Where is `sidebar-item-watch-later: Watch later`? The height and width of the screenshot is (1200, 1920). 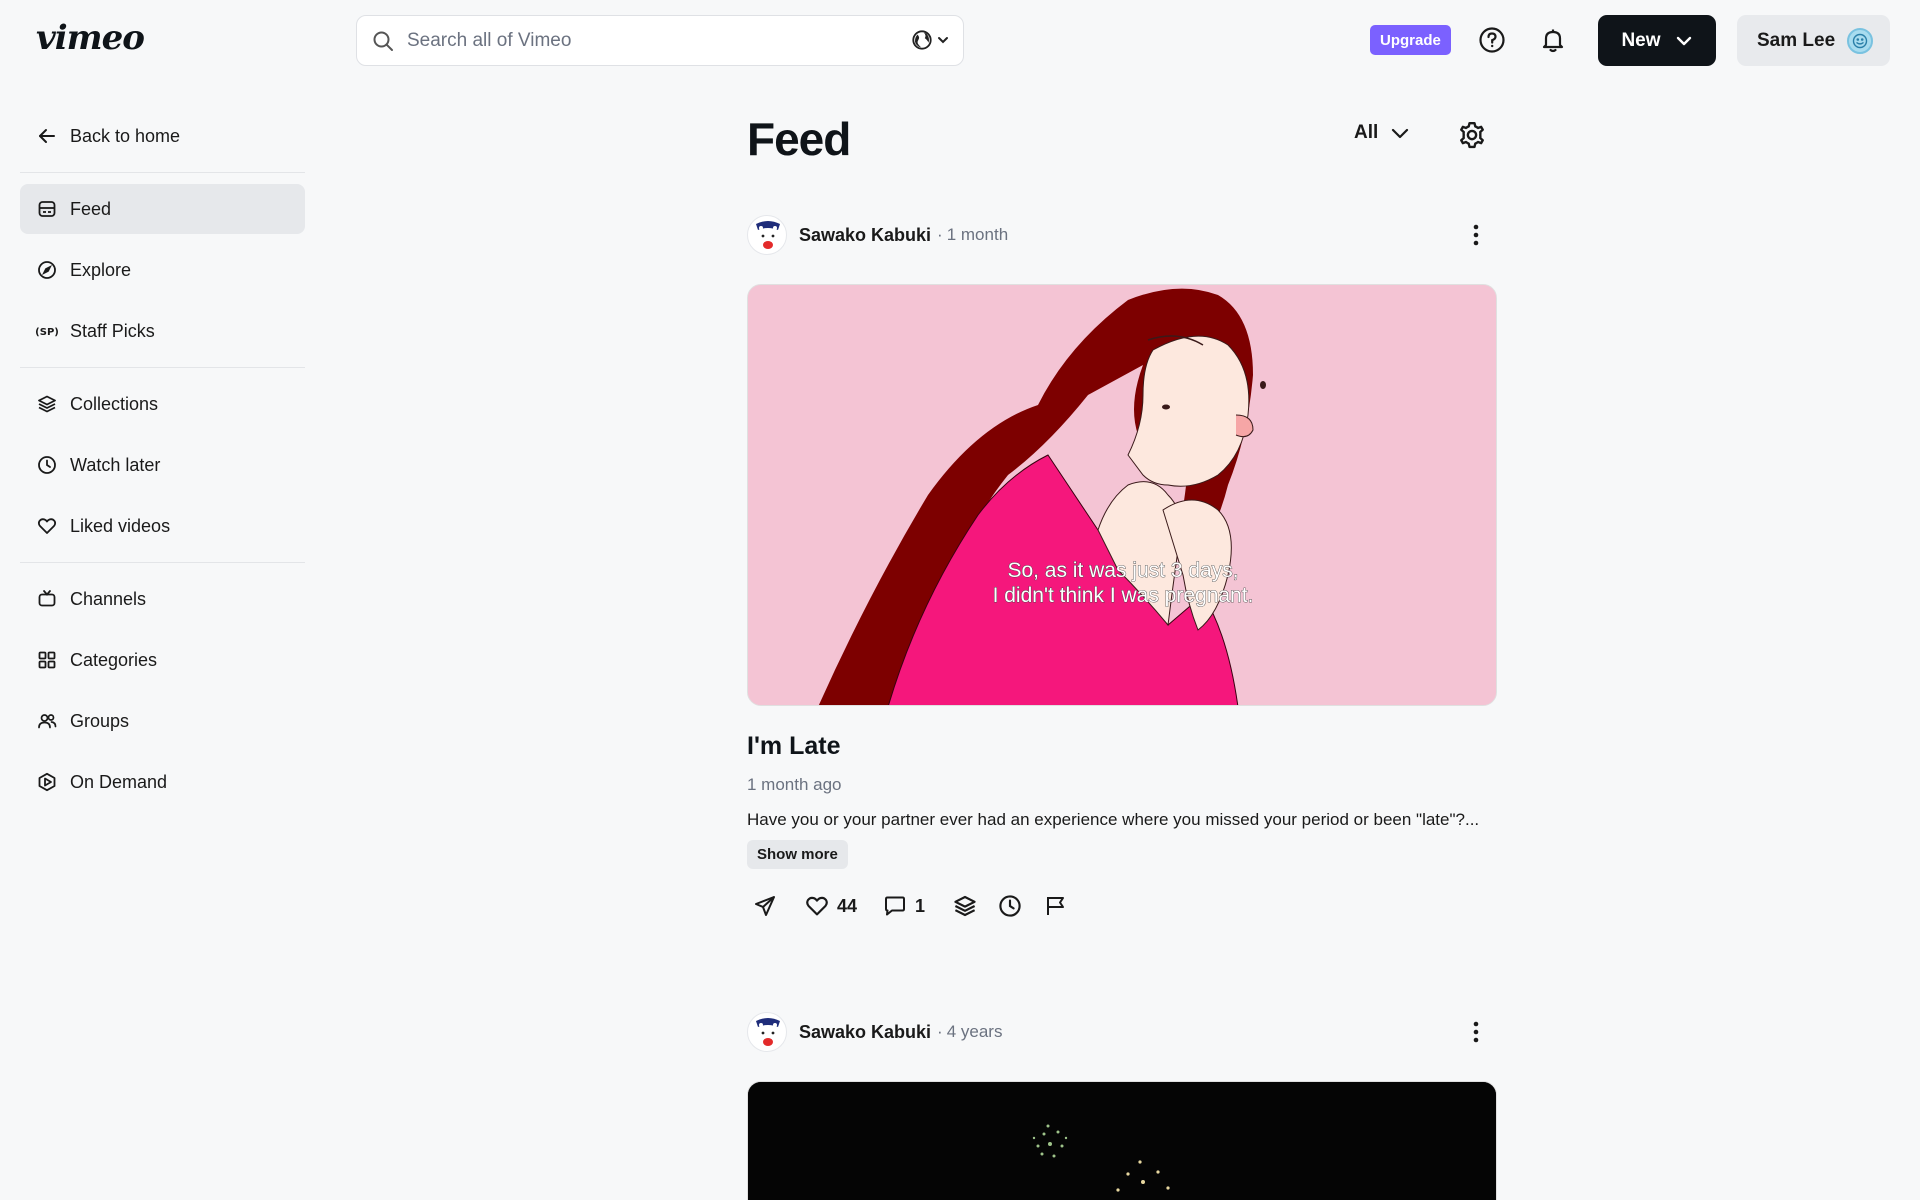
sidebar-item-watch-later: Watch later is located at coordinates (162, 465).